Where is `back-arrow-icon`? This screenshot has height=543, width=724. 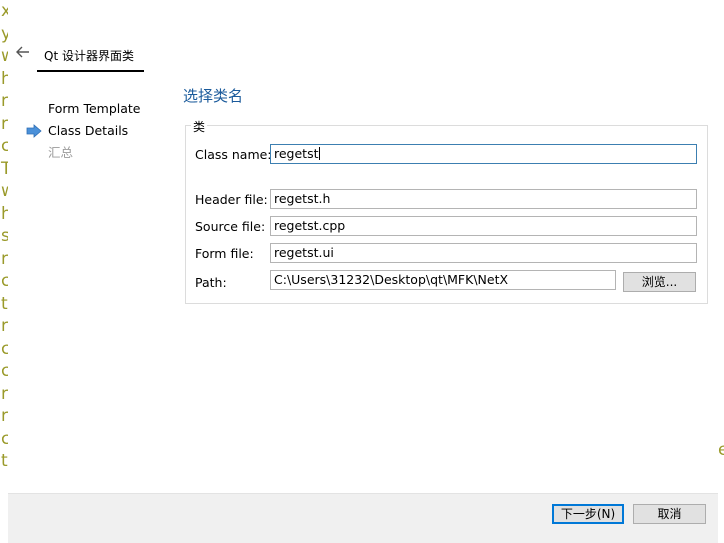 back-arrow-icon is located at coordinates (23, 53).